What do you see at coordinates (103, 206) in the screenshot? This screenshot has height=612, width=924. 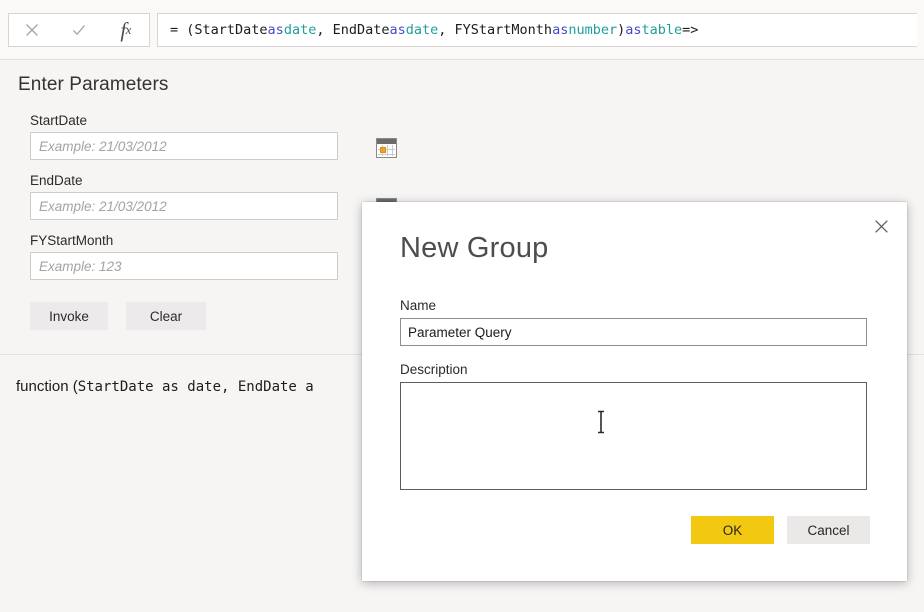 I see `enddate-placeholder: Example: 21/03/2012` at bounding box center [103, 206].